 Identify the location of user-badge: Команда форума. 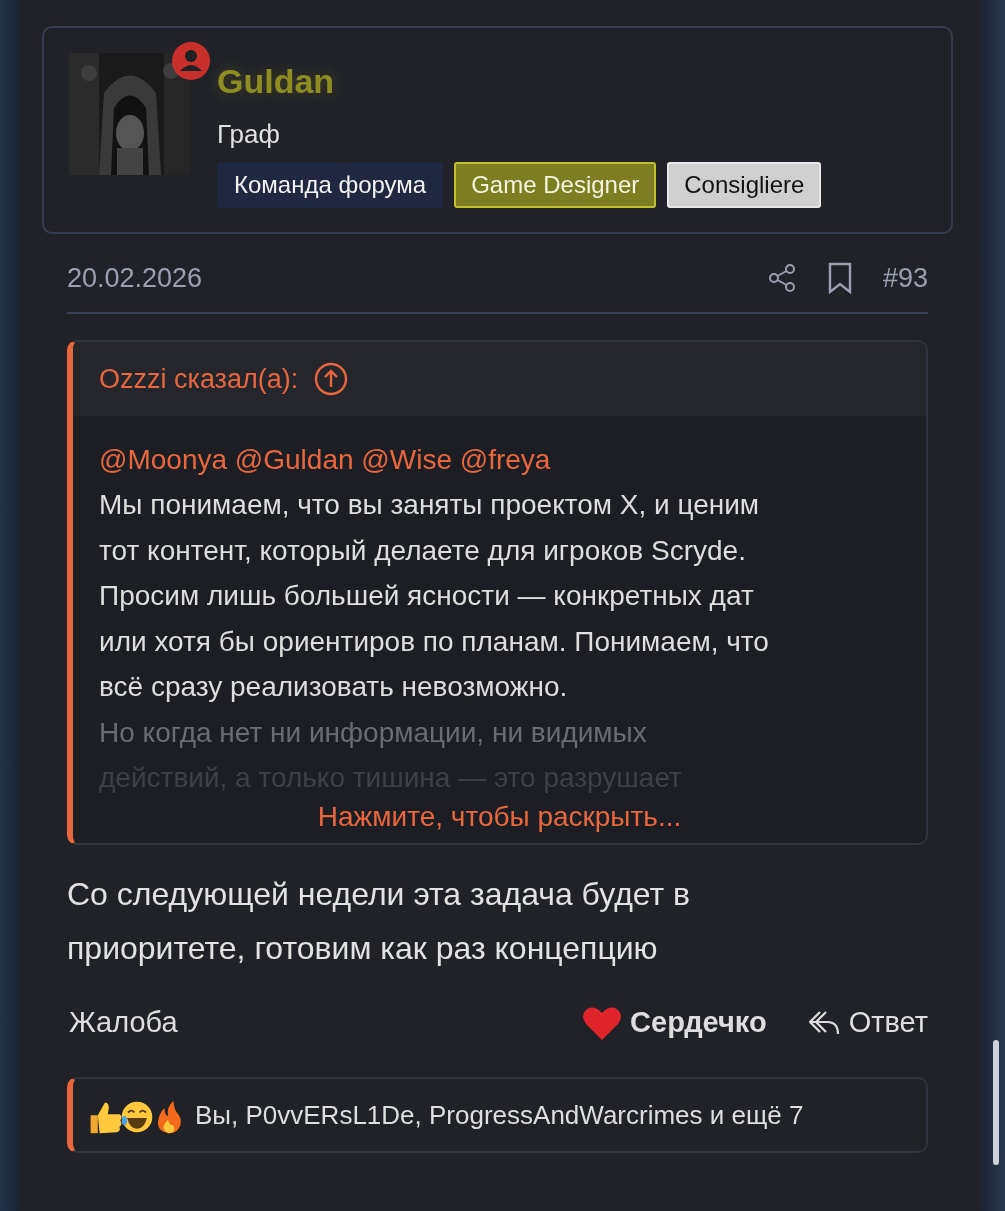
(330, 185).